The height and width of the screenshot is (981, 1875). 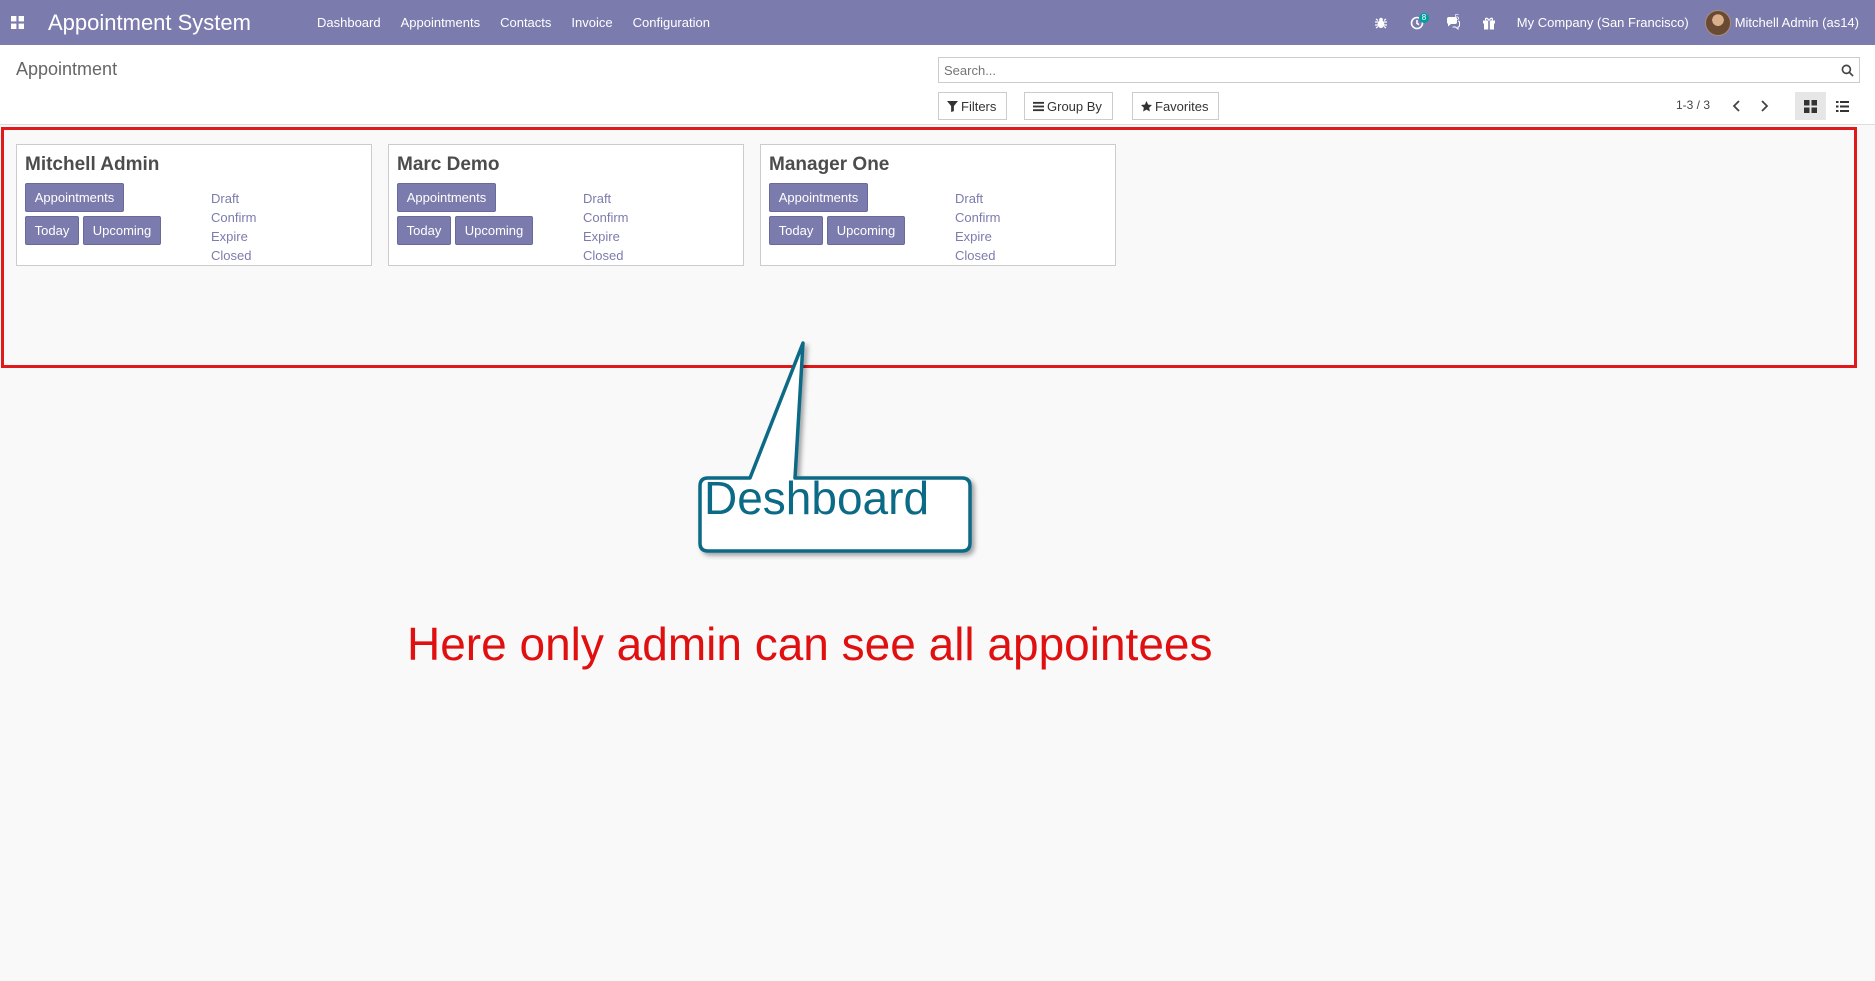 I want to click on debug-icon, so click(x=1381, y=22).